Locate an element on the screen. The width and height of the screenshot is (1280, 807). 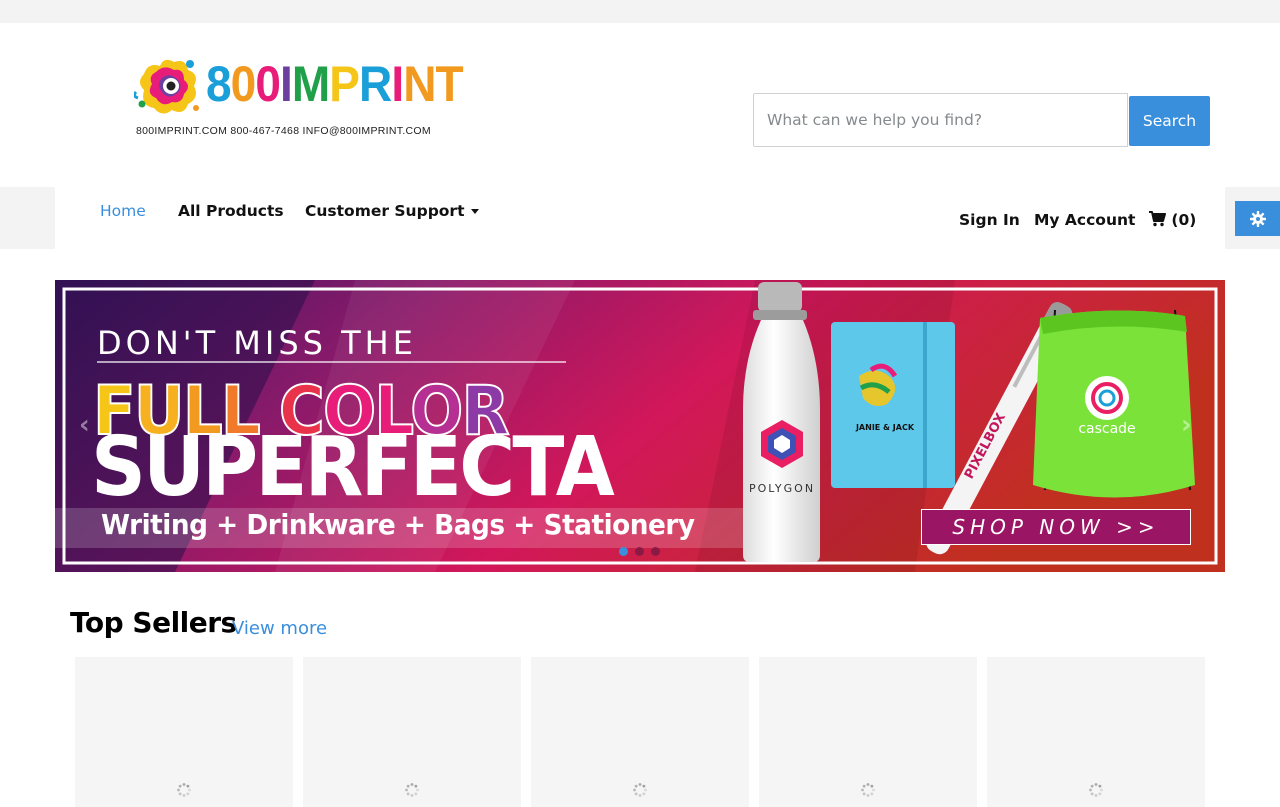
settings-button is located at coordinates (1257, 218).